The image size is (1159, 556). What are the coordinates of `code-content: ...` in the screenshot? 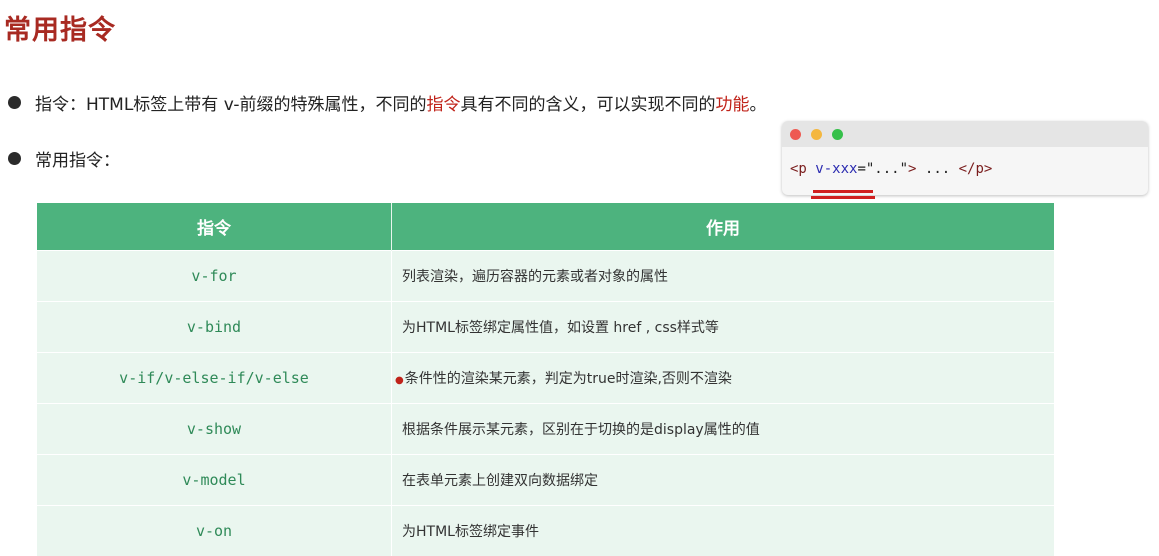 It's located at (937, 169).